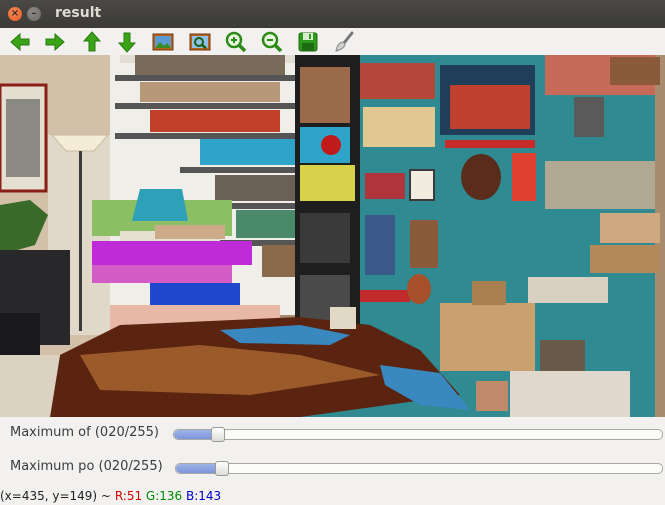  I want to click on status-green: G:136, so click(164, 496).